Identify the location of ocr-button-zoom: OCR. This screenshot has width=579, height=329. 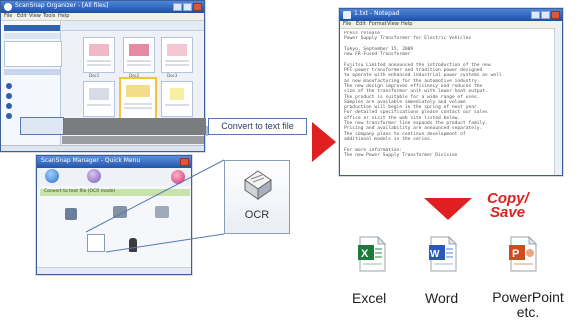
(257, 197).